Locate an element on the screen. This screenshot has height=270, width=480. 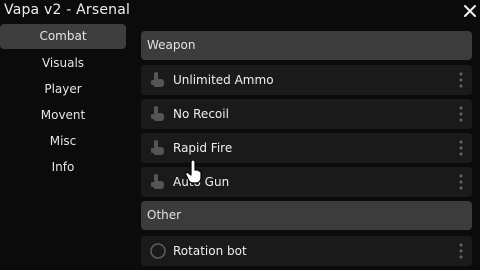
section-header-other: Other is located at coordinates (306, 215).